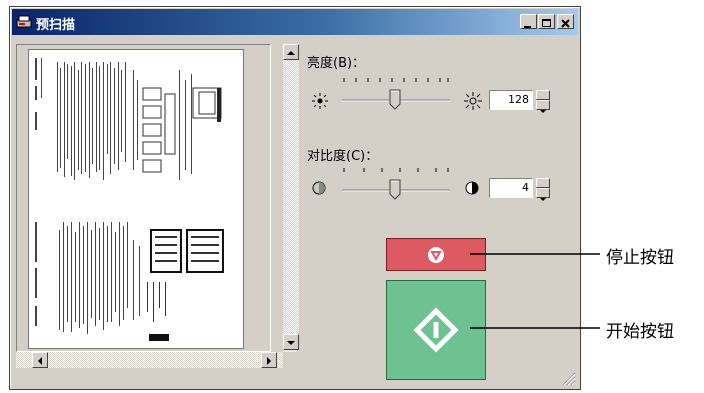 The width and height of the screenshot is (704, 393). What do you see at coordinates (640, 258) in the screenshot?
I see `stop-button-callout: 停止按钮` at bounding box center [640, 258].